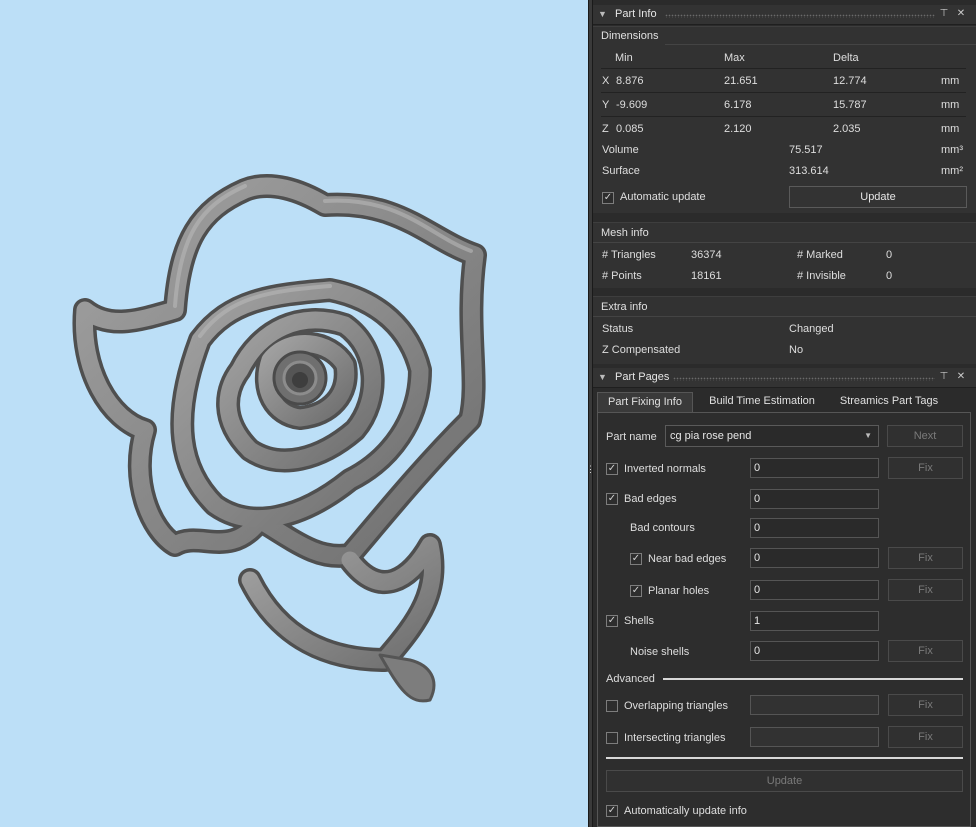 This screenshot has width=976, height=827. I want to click on shells-label: Shells, so click(639, 621).